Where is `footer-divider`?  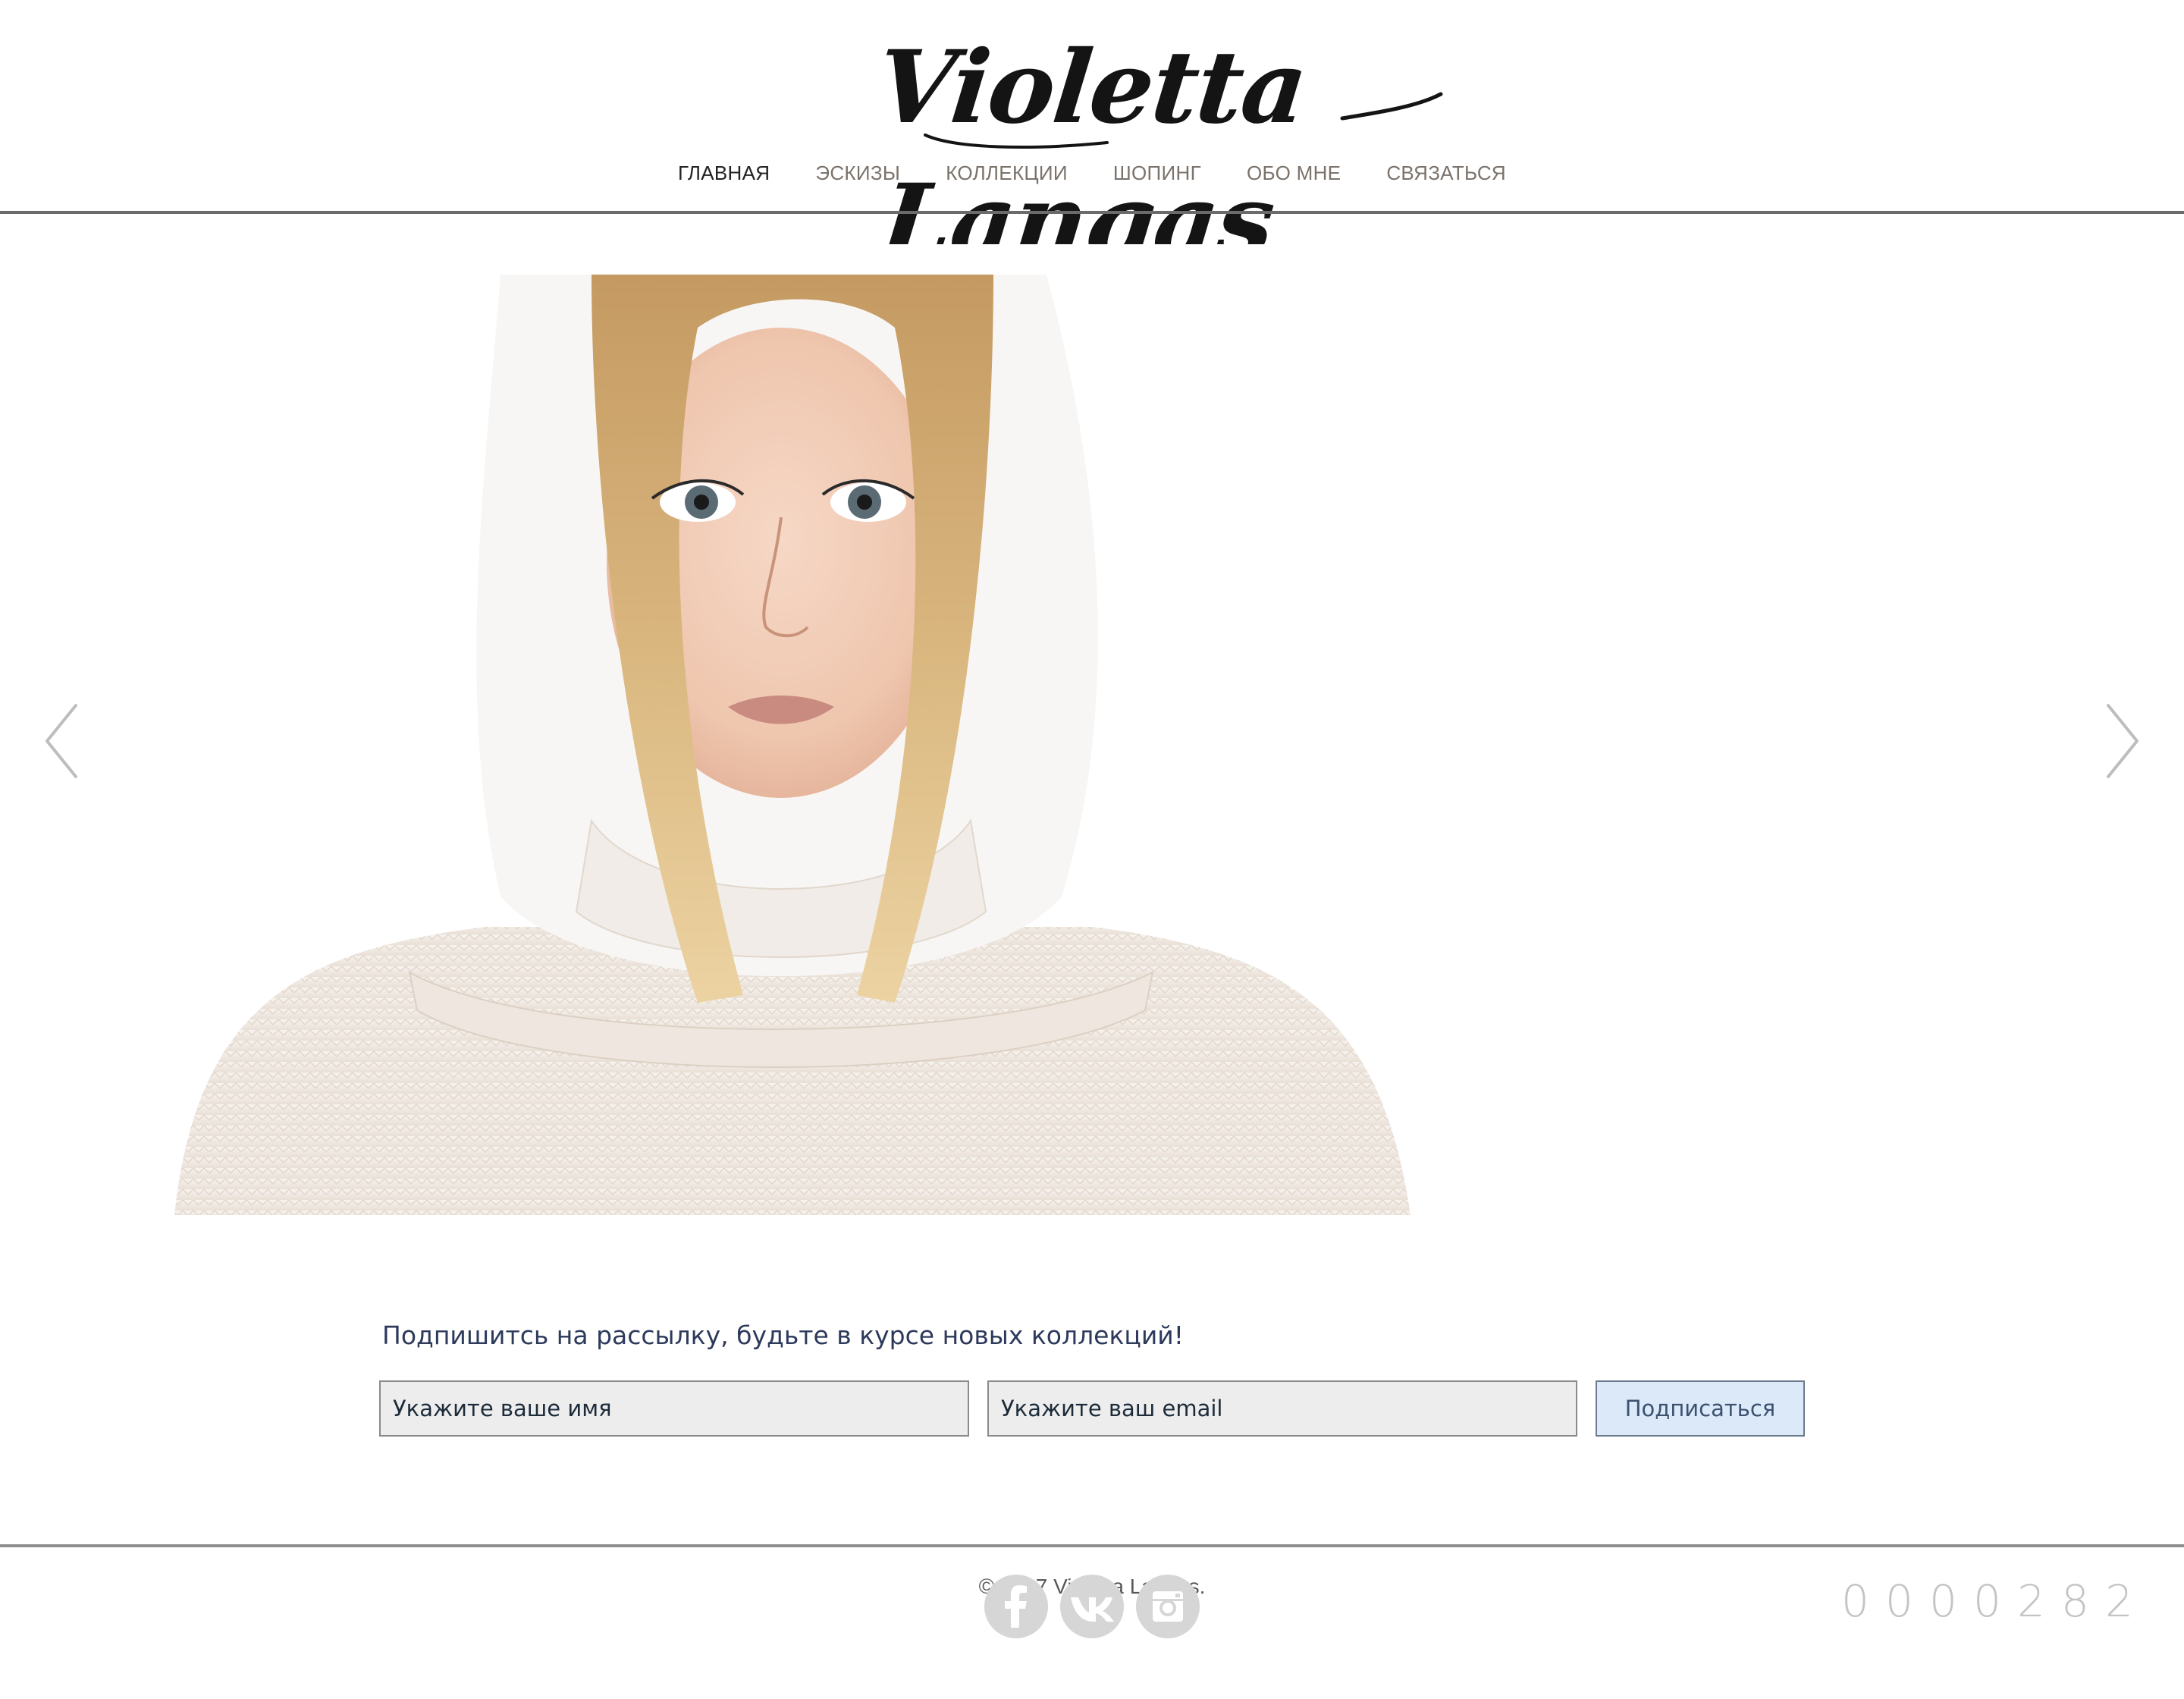
footer-divider is located at coordinates (1092, 1545).